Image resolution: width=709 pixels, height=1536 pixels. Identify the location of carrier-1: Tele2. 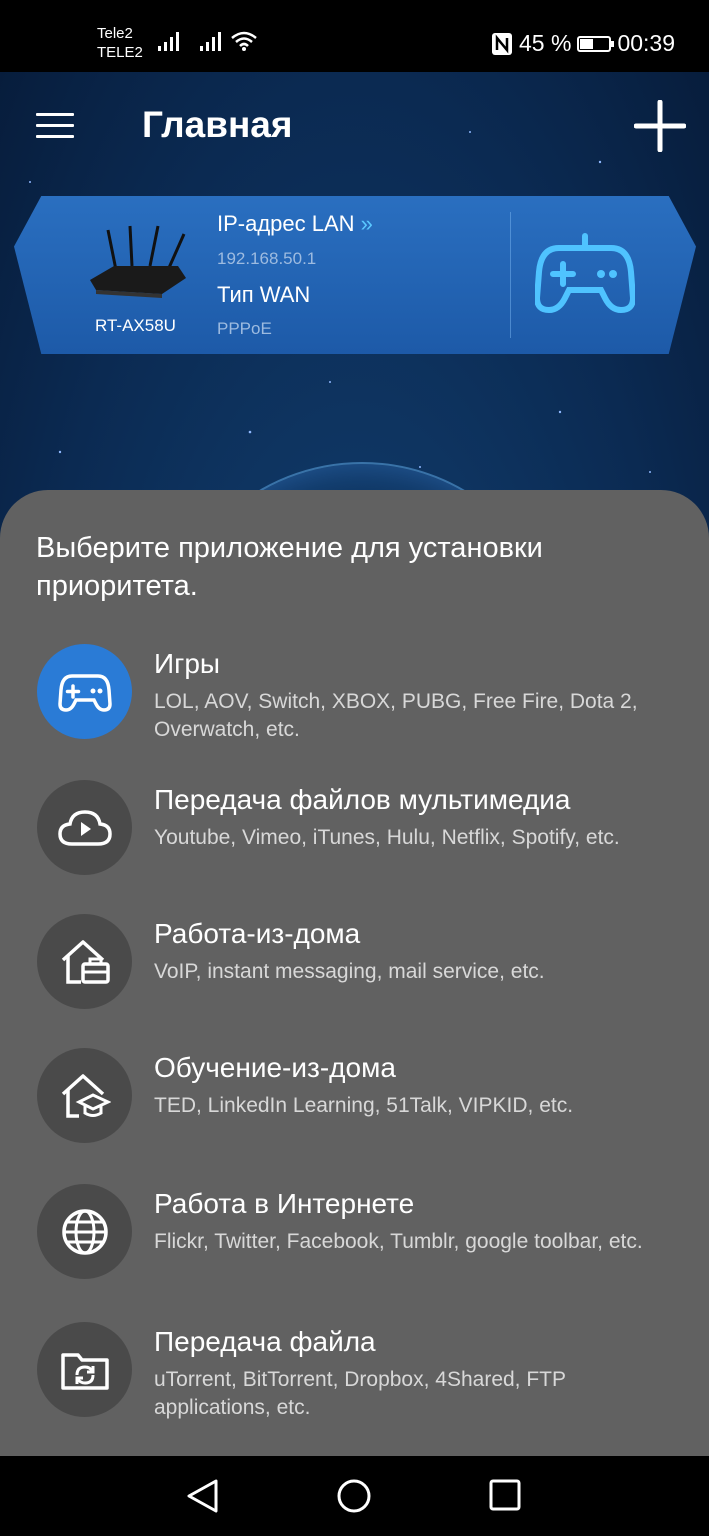
(115, 33).